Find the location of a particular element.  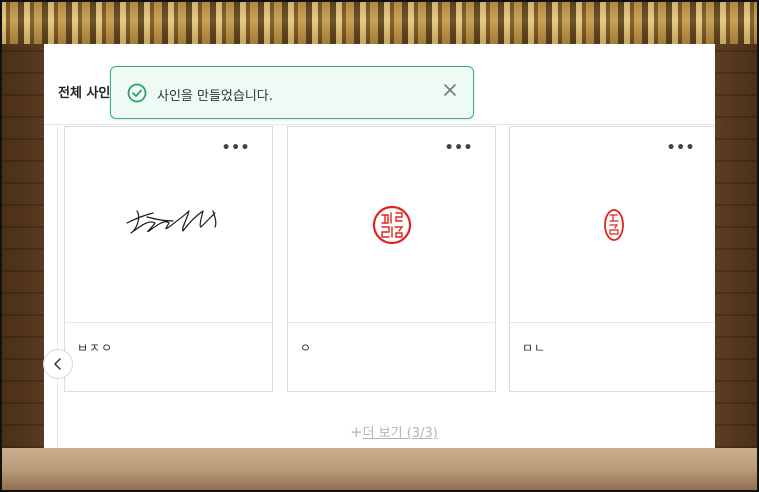

handwritten-signature-image is located at coordinates (171, 222).